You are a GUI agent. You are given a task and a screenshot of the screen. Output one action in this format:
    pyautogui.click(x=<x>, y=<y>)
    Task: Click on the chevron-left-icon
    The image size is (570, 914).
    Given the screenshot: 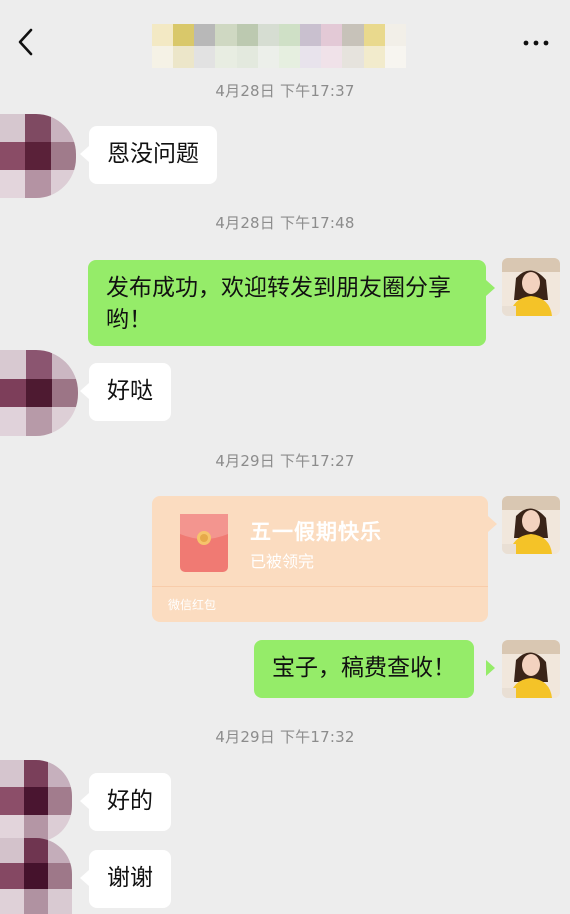 What is the action you would take?
    pyautogui.click(x=27, y=42)
    